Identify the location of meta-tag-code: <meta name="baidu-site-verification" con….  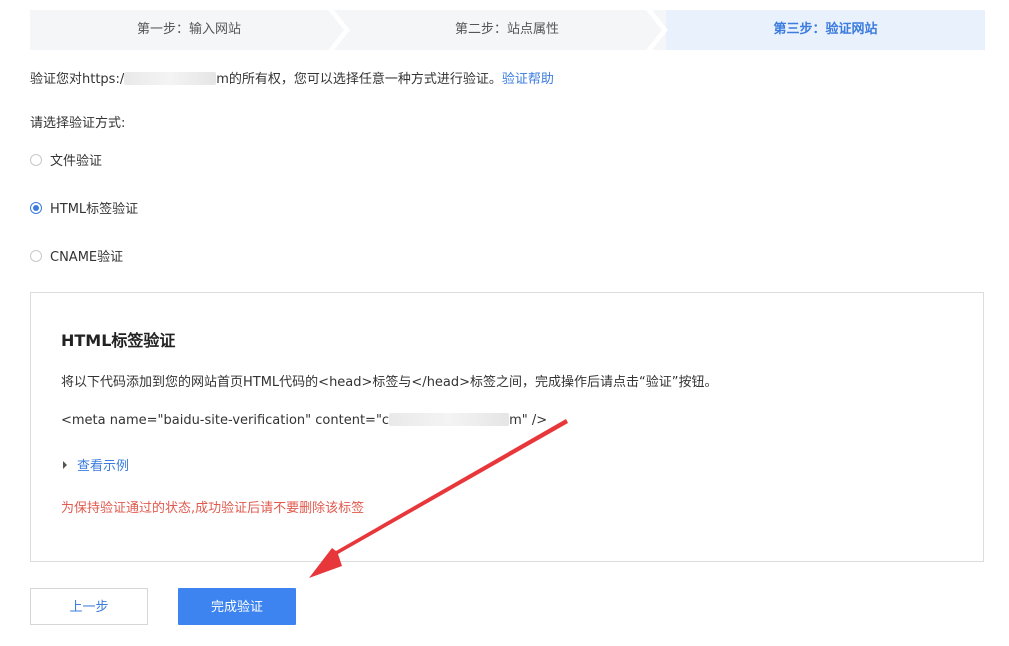
(304, 420).